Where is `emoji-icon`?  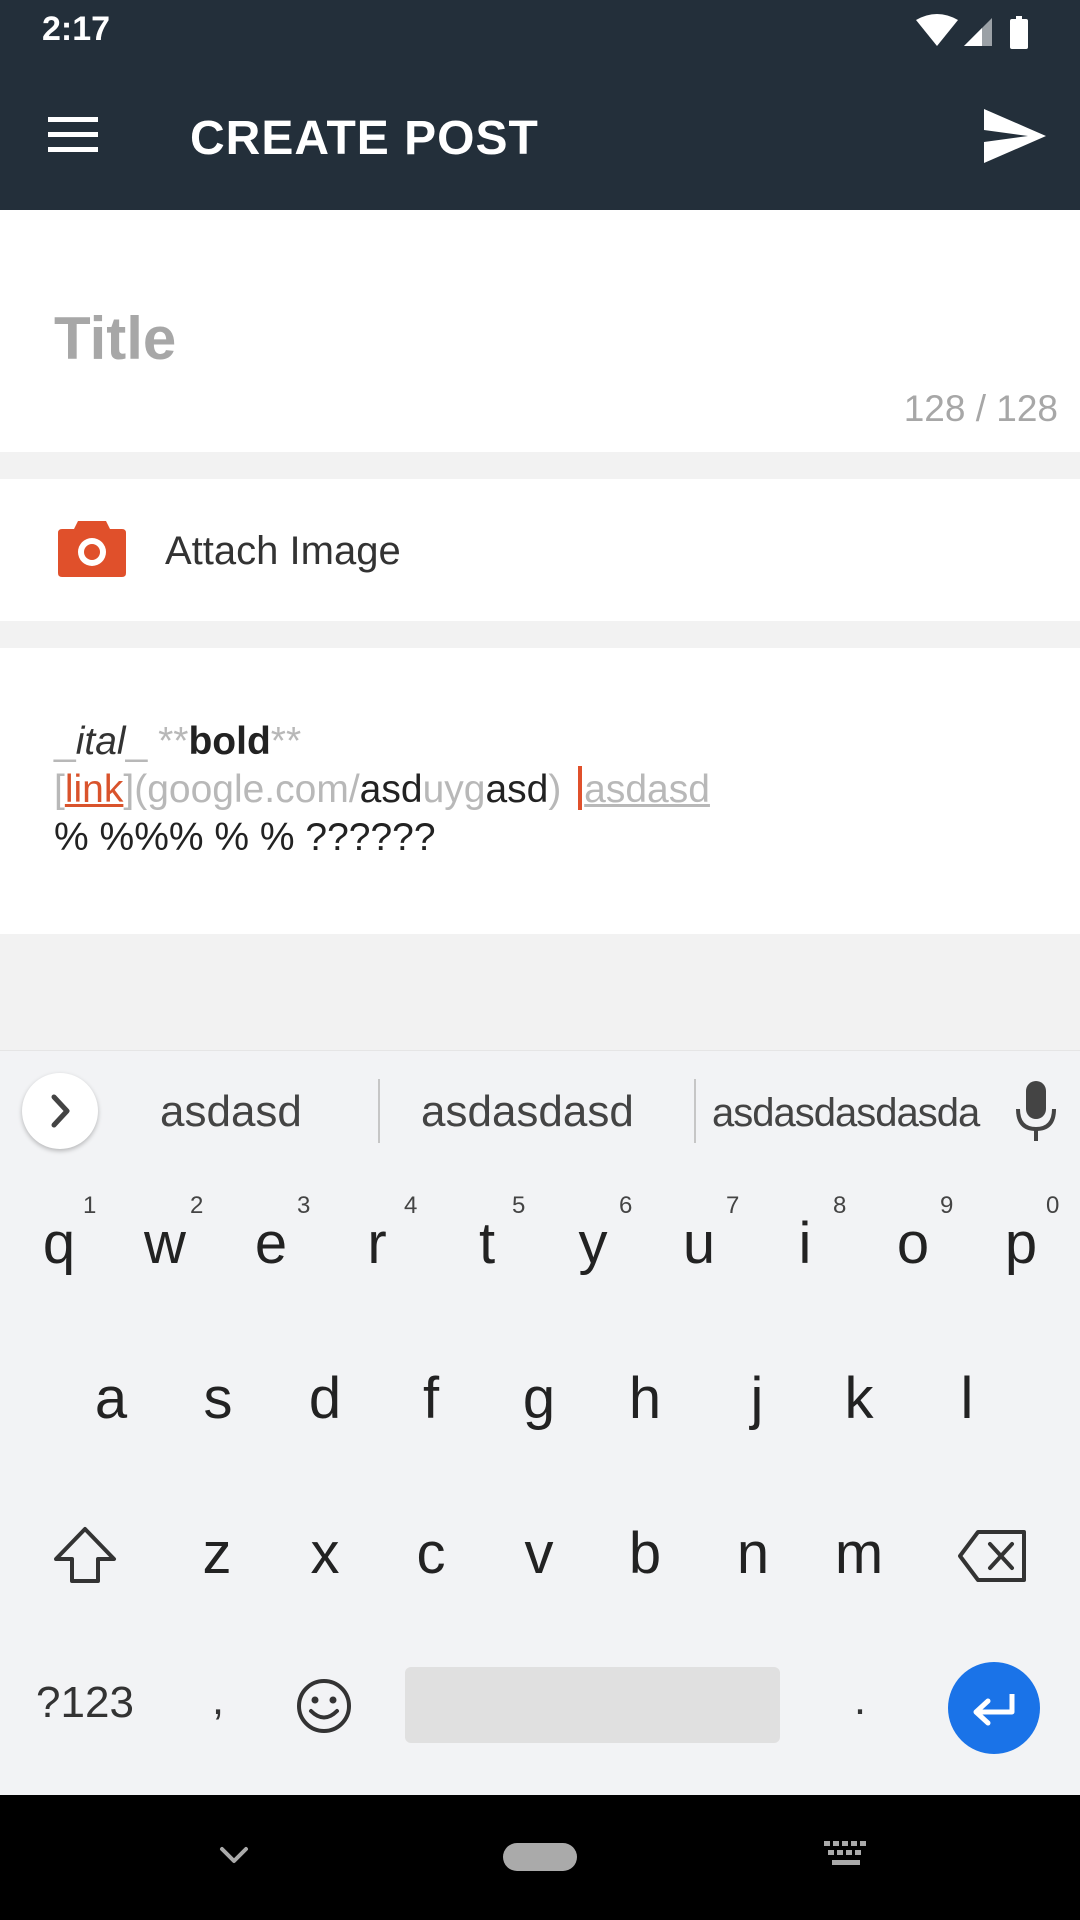
emoji-icon is located at coordinates (324, 1706).